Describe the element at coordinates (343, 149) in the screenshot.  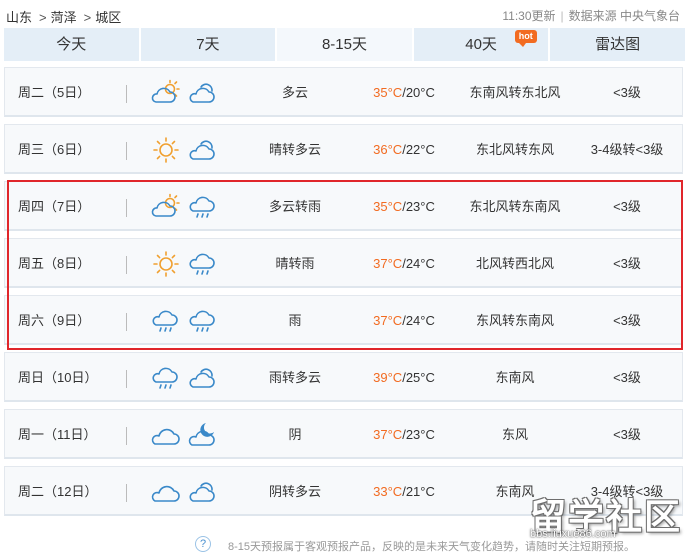
I see `forecast-row: 周三（6日） 晴转多云 36°C/22°C 东北风转东风 3-4级转<3级` at that location.